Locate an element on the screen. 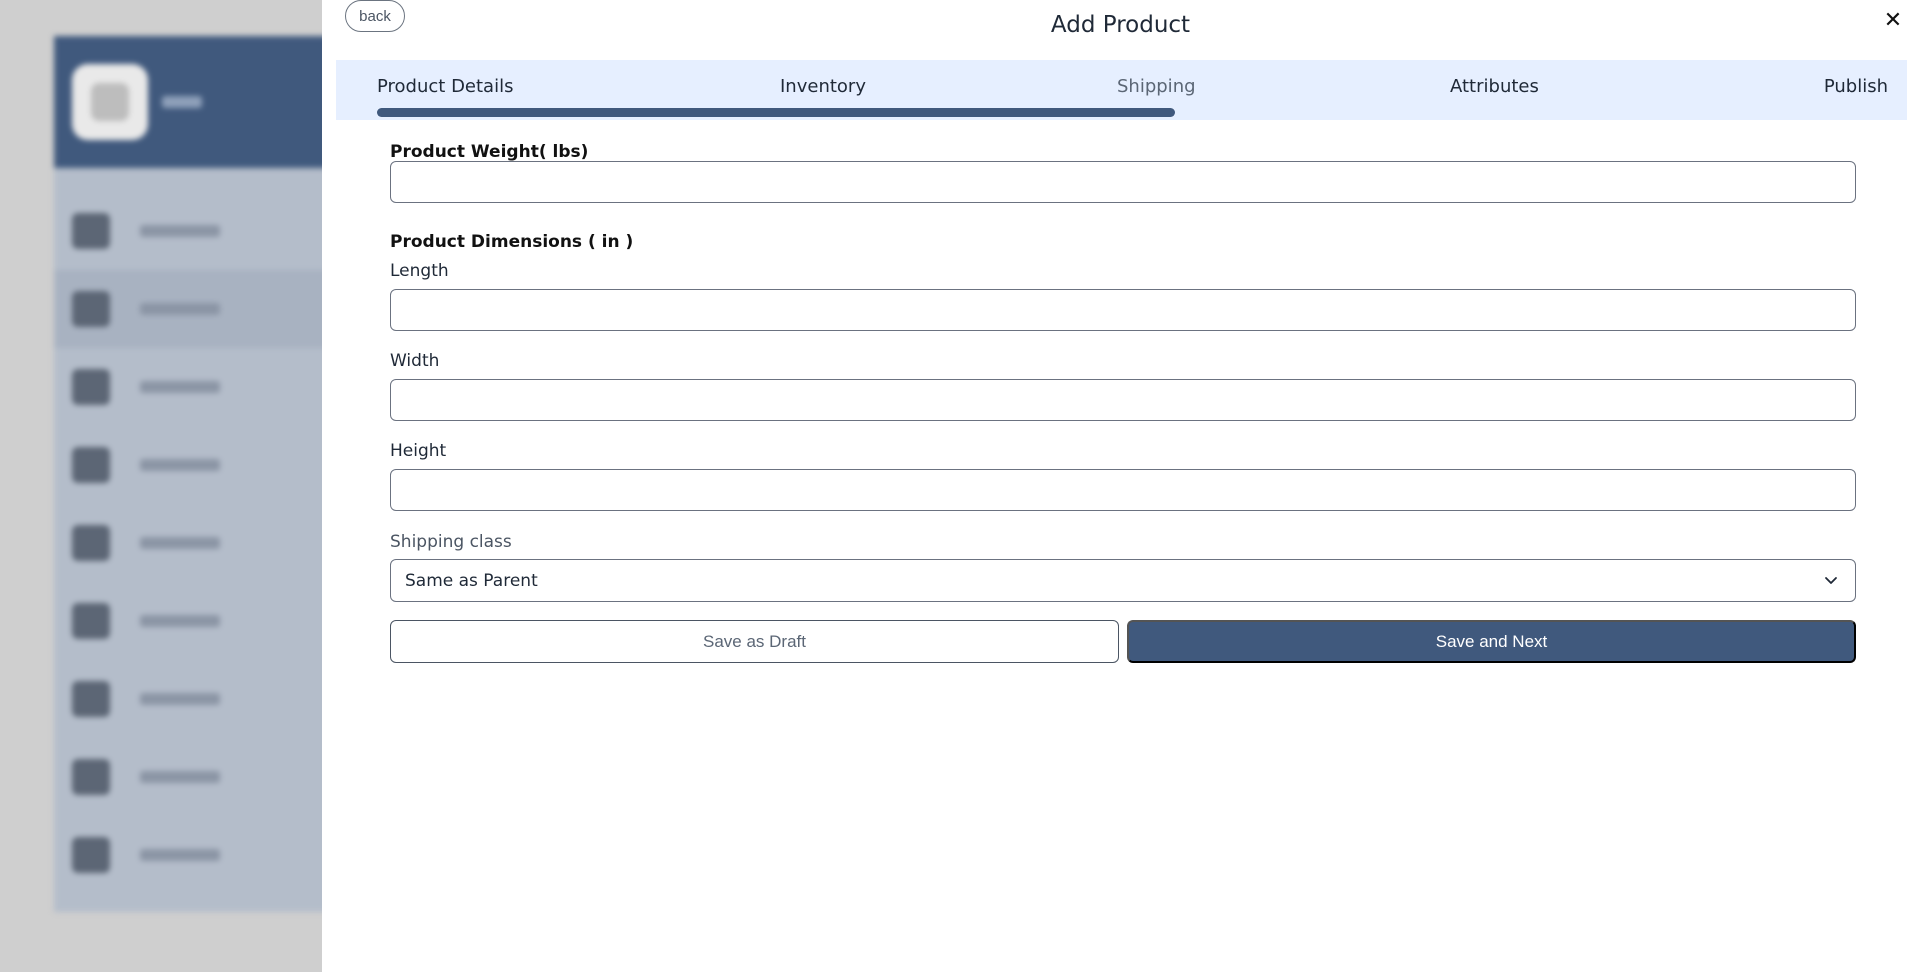 Image resolution: width=1919 pixels, height=972 pixels. orders-icon is located at coordinates (91, 387).